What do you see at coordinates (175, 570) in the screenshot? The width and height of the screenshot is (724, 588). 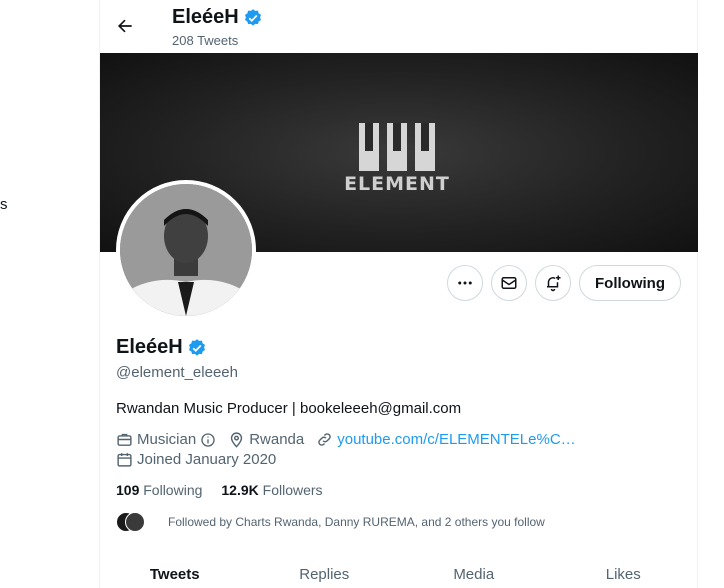 I see `tab-tweets: Tweets` at bounding box center [175, 570].